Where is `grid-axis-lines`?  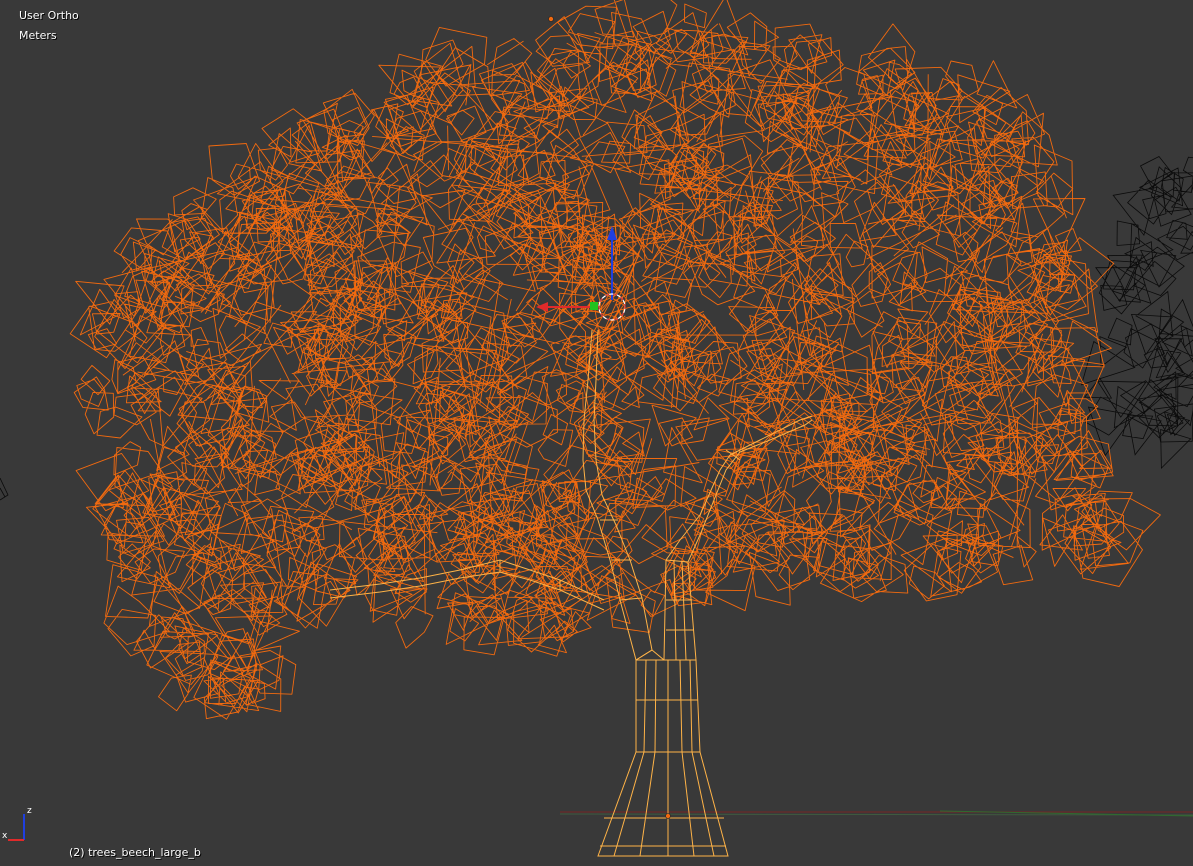 grid-axis-lines is located at coordinates (876, 813).